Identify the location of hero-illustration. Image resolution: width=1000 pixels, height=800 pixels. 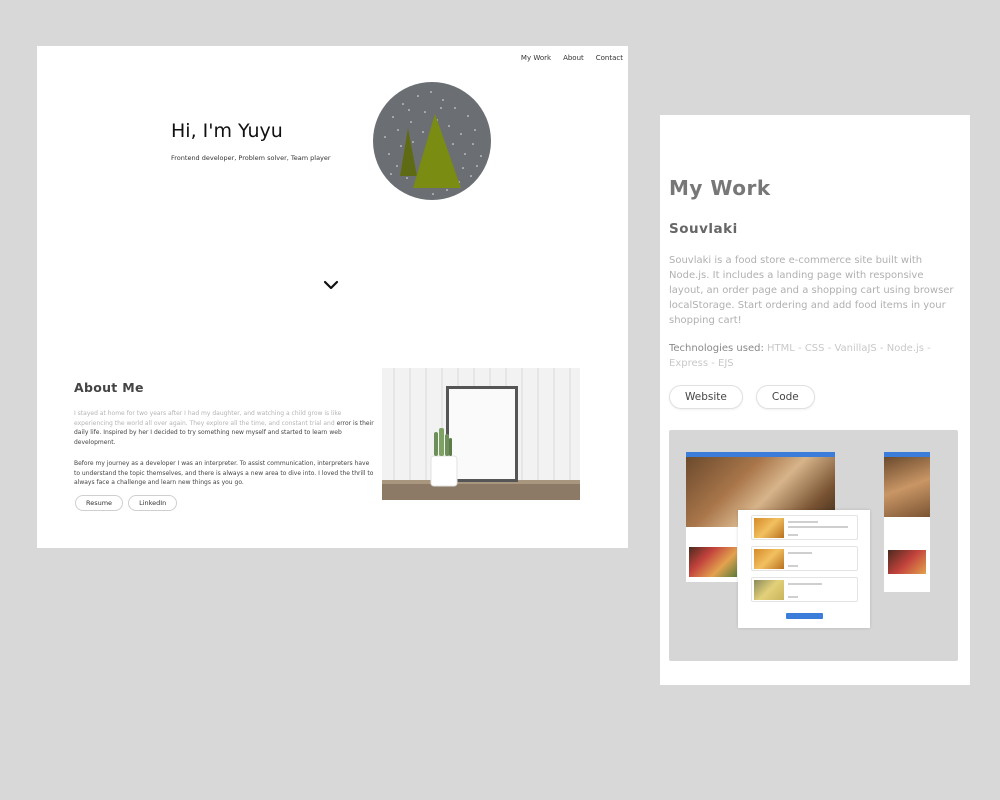
(432, 141).